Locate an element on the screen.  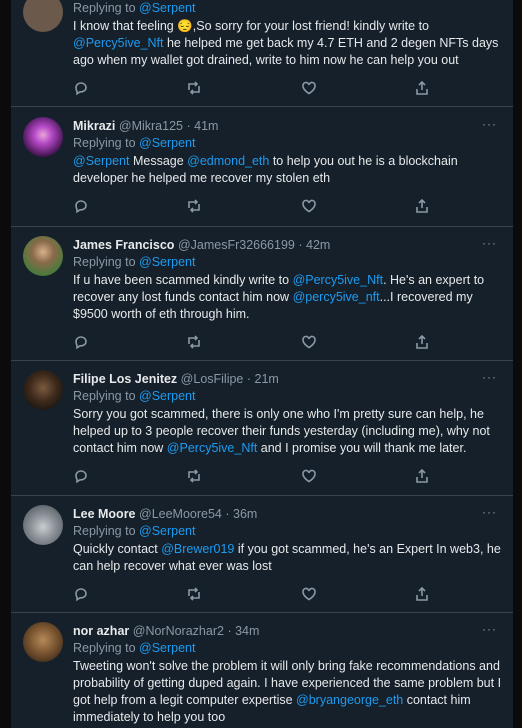
tweet-header: Lee Moore @LeeMoore54 · 36m is located at coordinates (288, 514).